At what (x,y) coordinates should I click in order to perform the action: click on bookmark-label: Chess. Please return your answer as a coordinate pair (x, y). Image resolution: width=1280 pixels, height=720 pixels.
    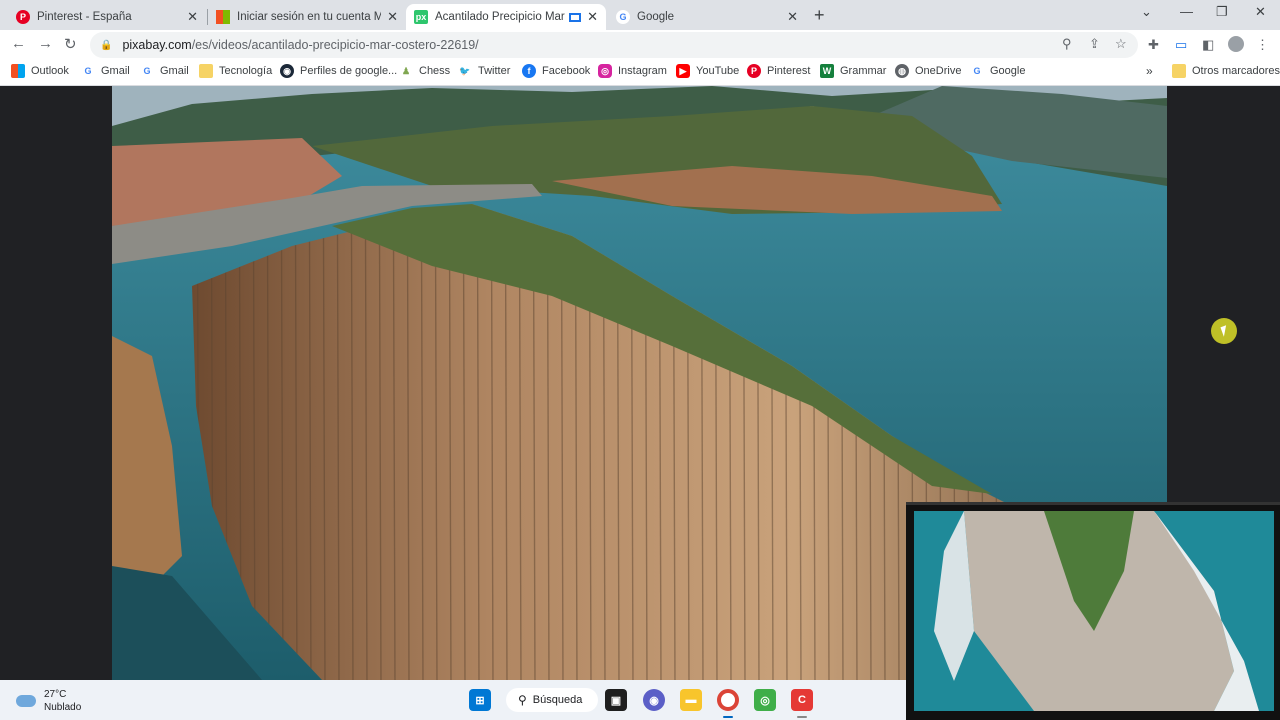
    Looking at the image, I should click on (435, 71).